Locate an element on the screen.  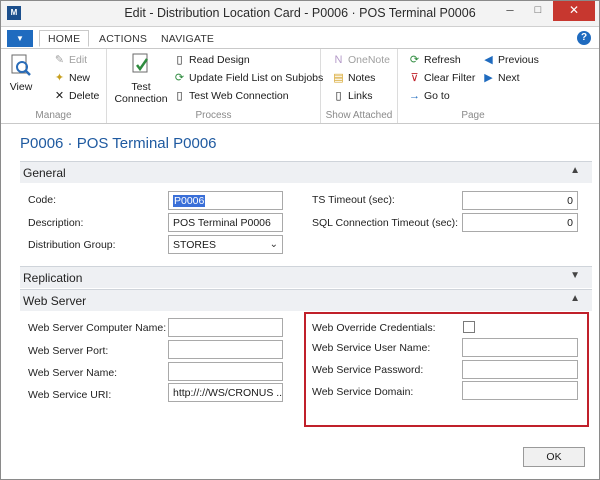
fasttab-web-server-header: Web Server ▲ is located at coordinates (306, 300).